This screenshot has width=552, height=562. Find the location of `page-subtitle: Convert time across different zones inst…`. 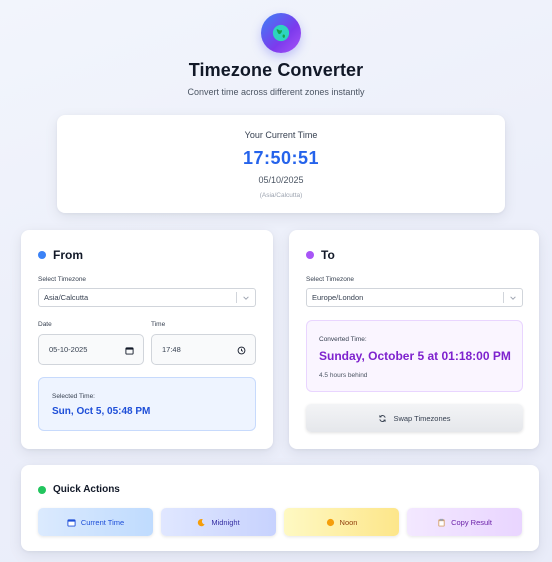

page-subtitle: Convert time across different zones inst… is located at coordinates (276, 92).